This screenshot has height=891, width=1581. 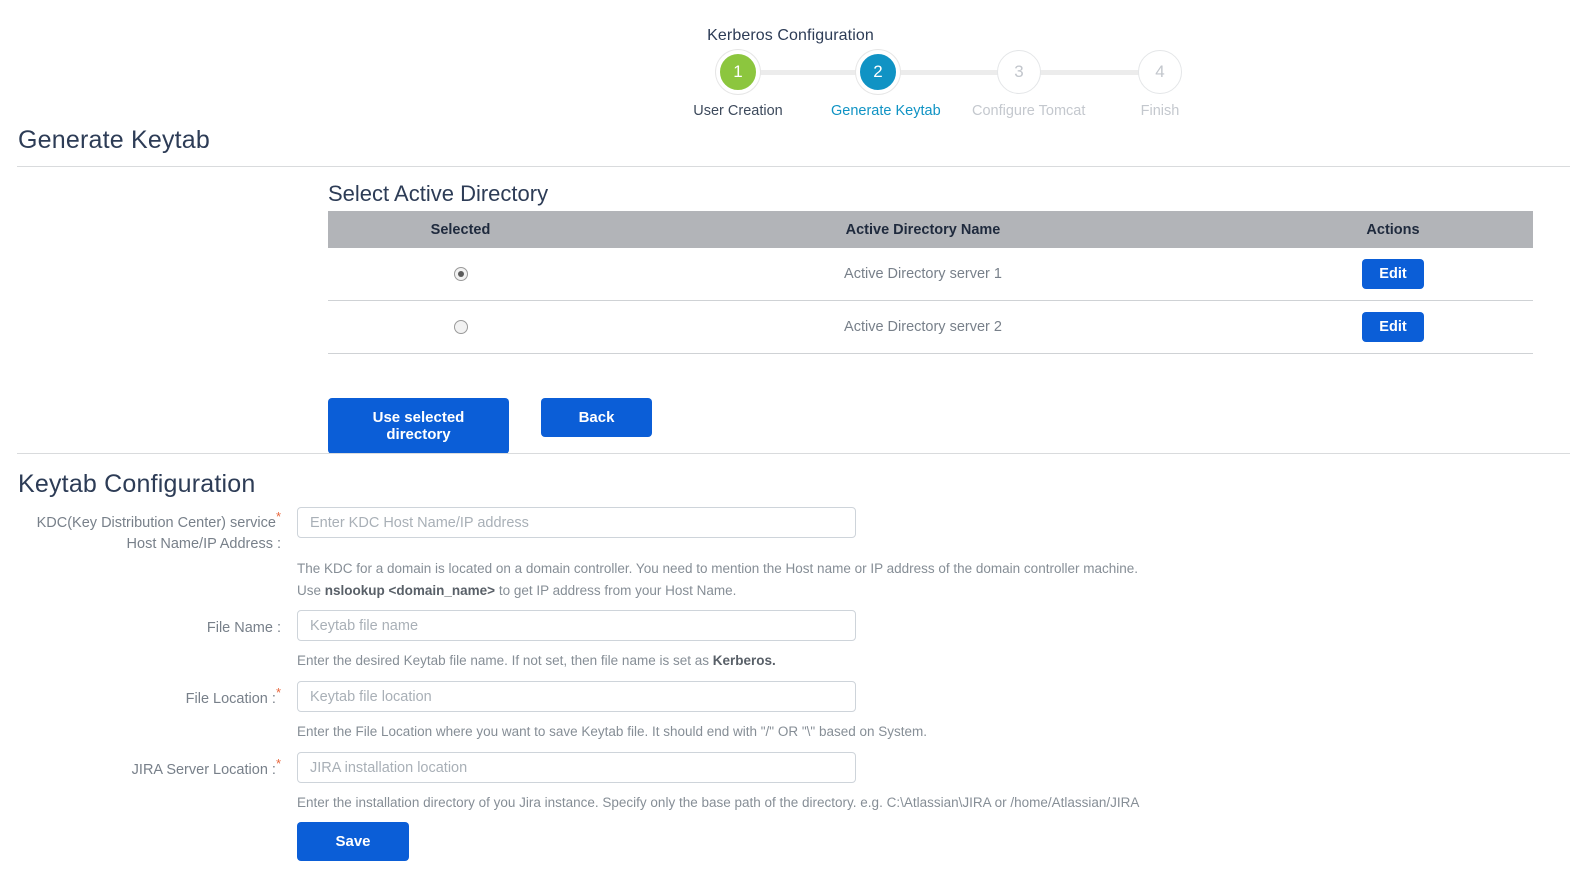 I want to click on jira-server-location-field-label: JIRA Server Location :*, so click(x=149, y=769).